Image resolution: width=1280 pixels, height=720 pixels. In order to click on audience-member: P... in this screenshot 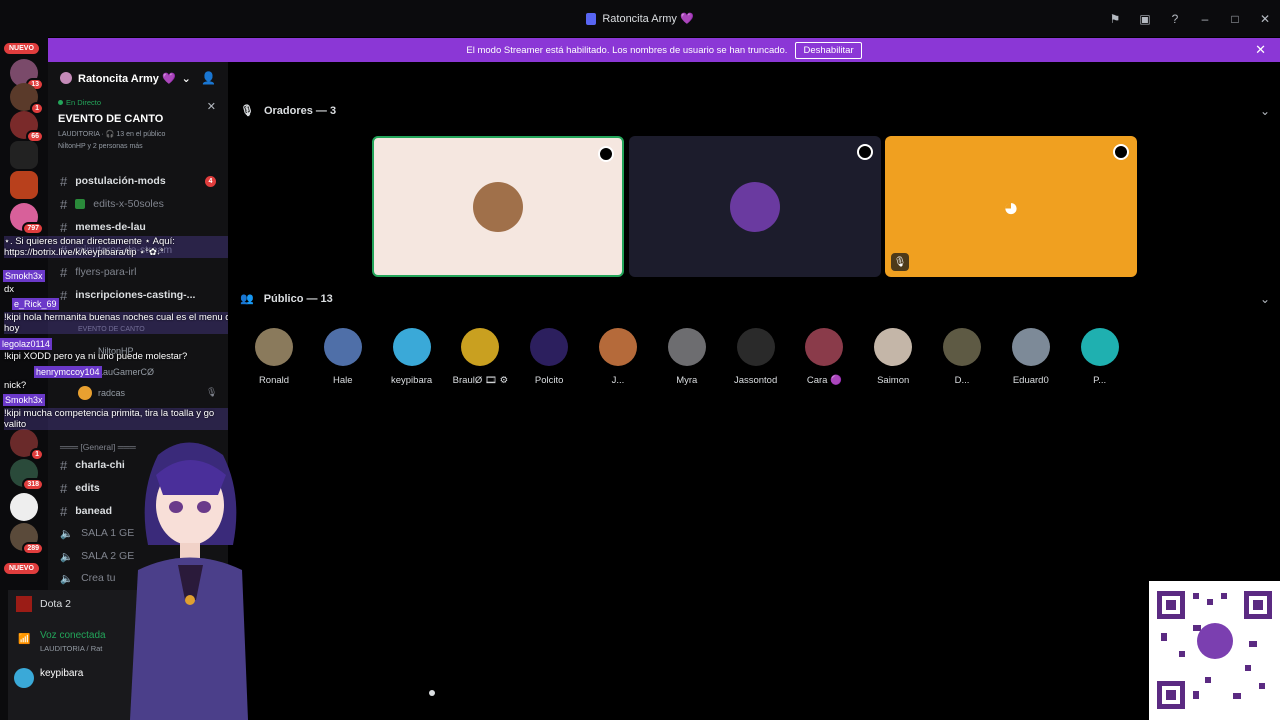, I will do `click(1100, 357)`.